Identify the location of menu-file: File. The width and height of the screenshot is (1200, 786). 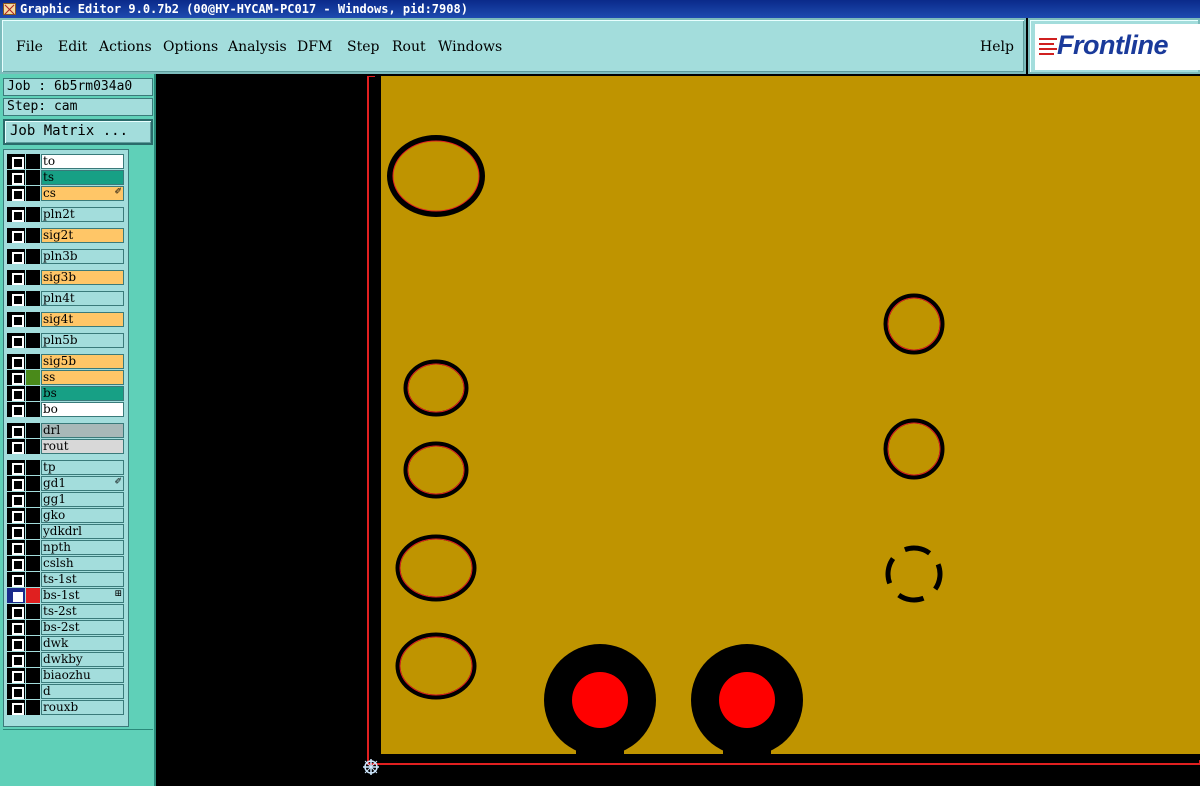
(29, 47).